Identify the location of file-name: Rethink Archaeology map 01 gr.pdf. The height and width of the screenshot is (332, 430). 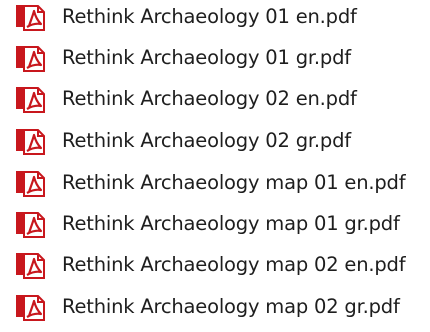
(231, 223).